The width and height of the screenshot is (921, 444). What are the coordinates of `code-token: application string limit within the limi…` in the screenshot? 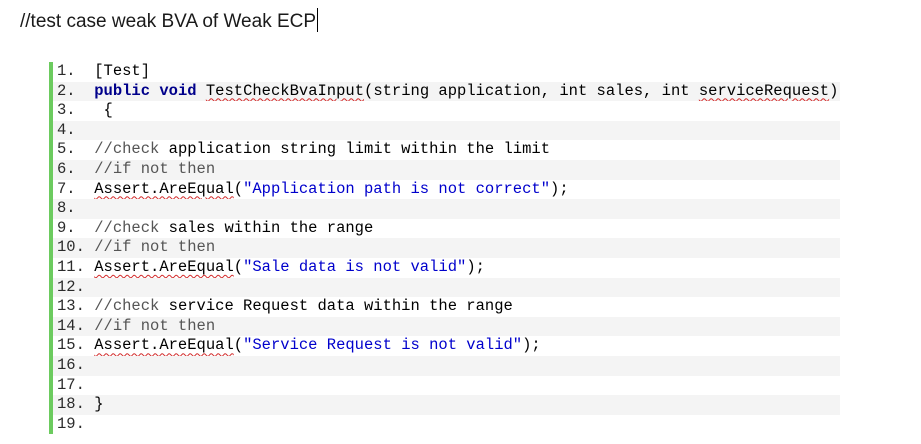 It's located at (355, 149).